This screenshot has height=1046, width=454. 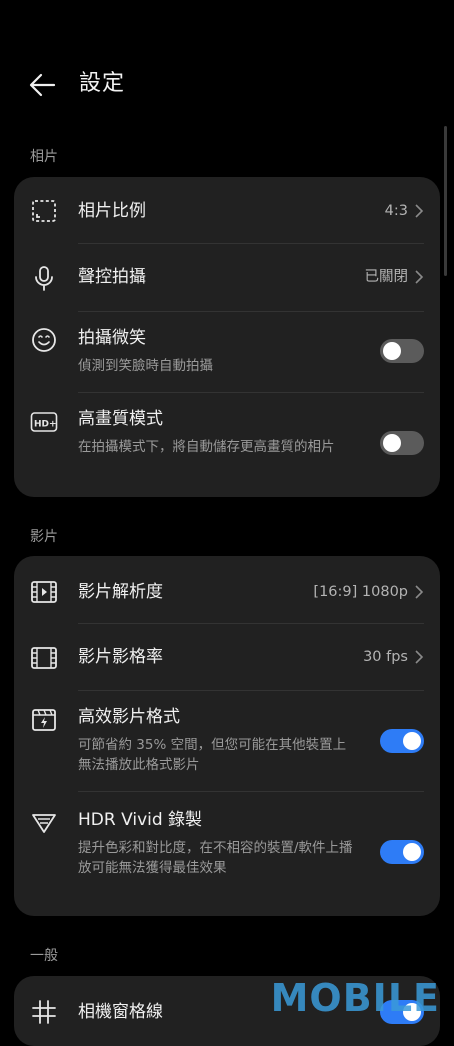 What do you see at coordinates (445, 201) in the screenshot?
I see `scrollbar` at bounding box center [445, 201].